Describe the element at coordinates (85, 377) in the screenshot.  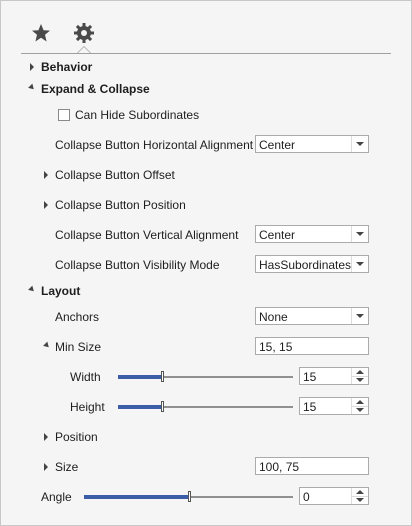
I see `width-label: Width` at that location.